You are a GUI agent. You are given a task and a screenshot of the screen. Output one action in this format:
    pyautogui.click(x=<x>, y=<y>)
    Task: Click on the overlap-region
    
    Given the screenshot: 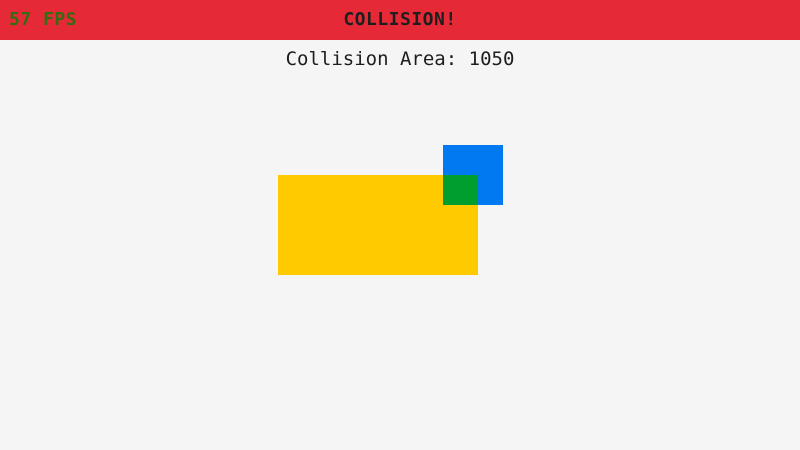 What is the action you would take?
    pyautogui.click(x=460, y=190)
    